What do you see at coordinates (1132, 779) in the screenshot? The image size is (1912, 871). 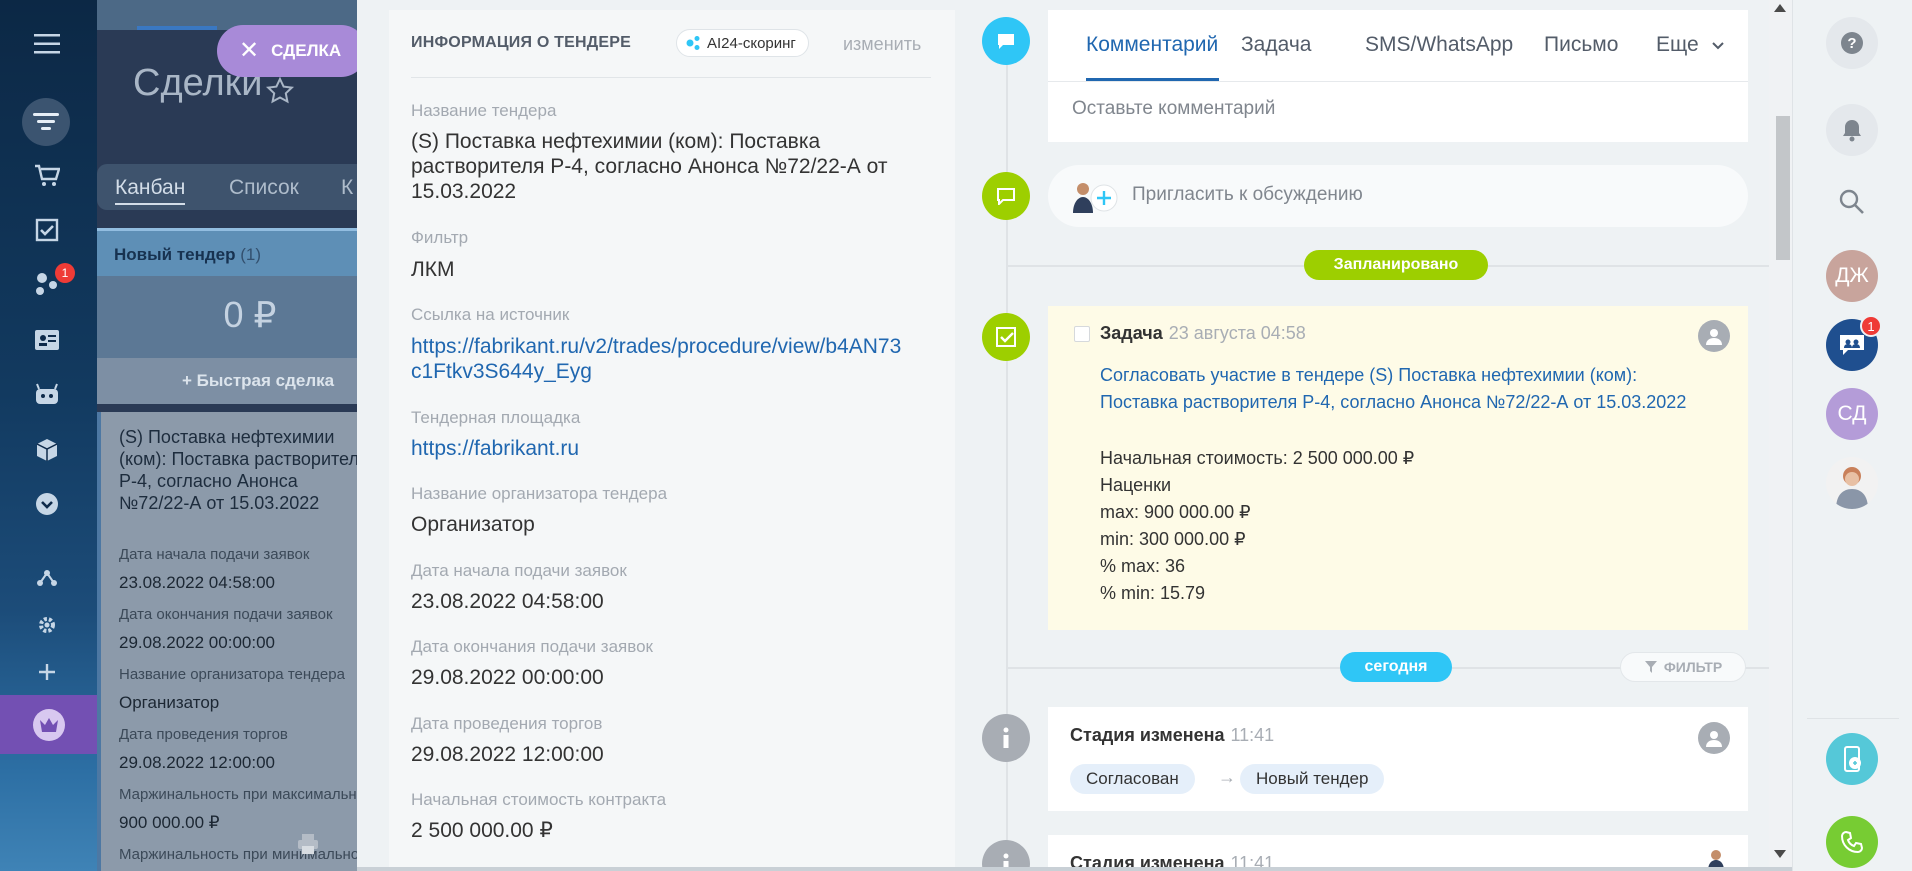 I see `stage-from: Согласован` at bounding box center [1132, 779].